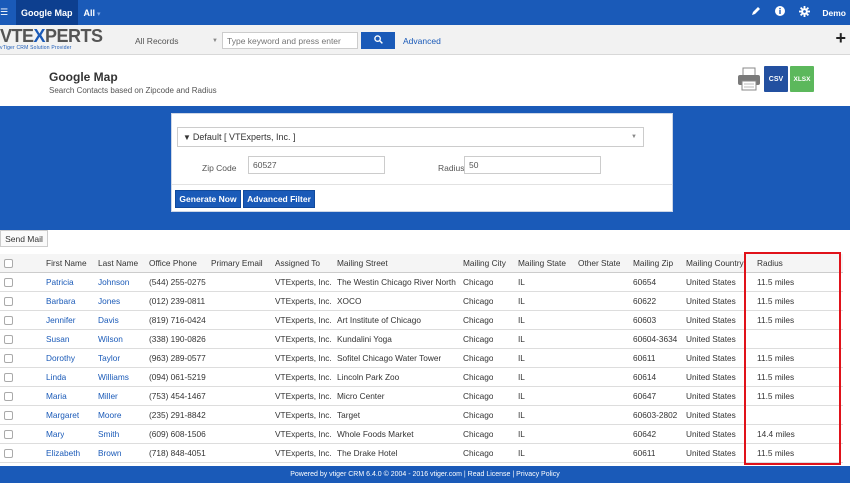 This screenshot has height=485, width=850. What do you see at coordinates (60, 282) in the screenshot?
I see `cell-first-name: Patricia` at bounding box center [60, 282].